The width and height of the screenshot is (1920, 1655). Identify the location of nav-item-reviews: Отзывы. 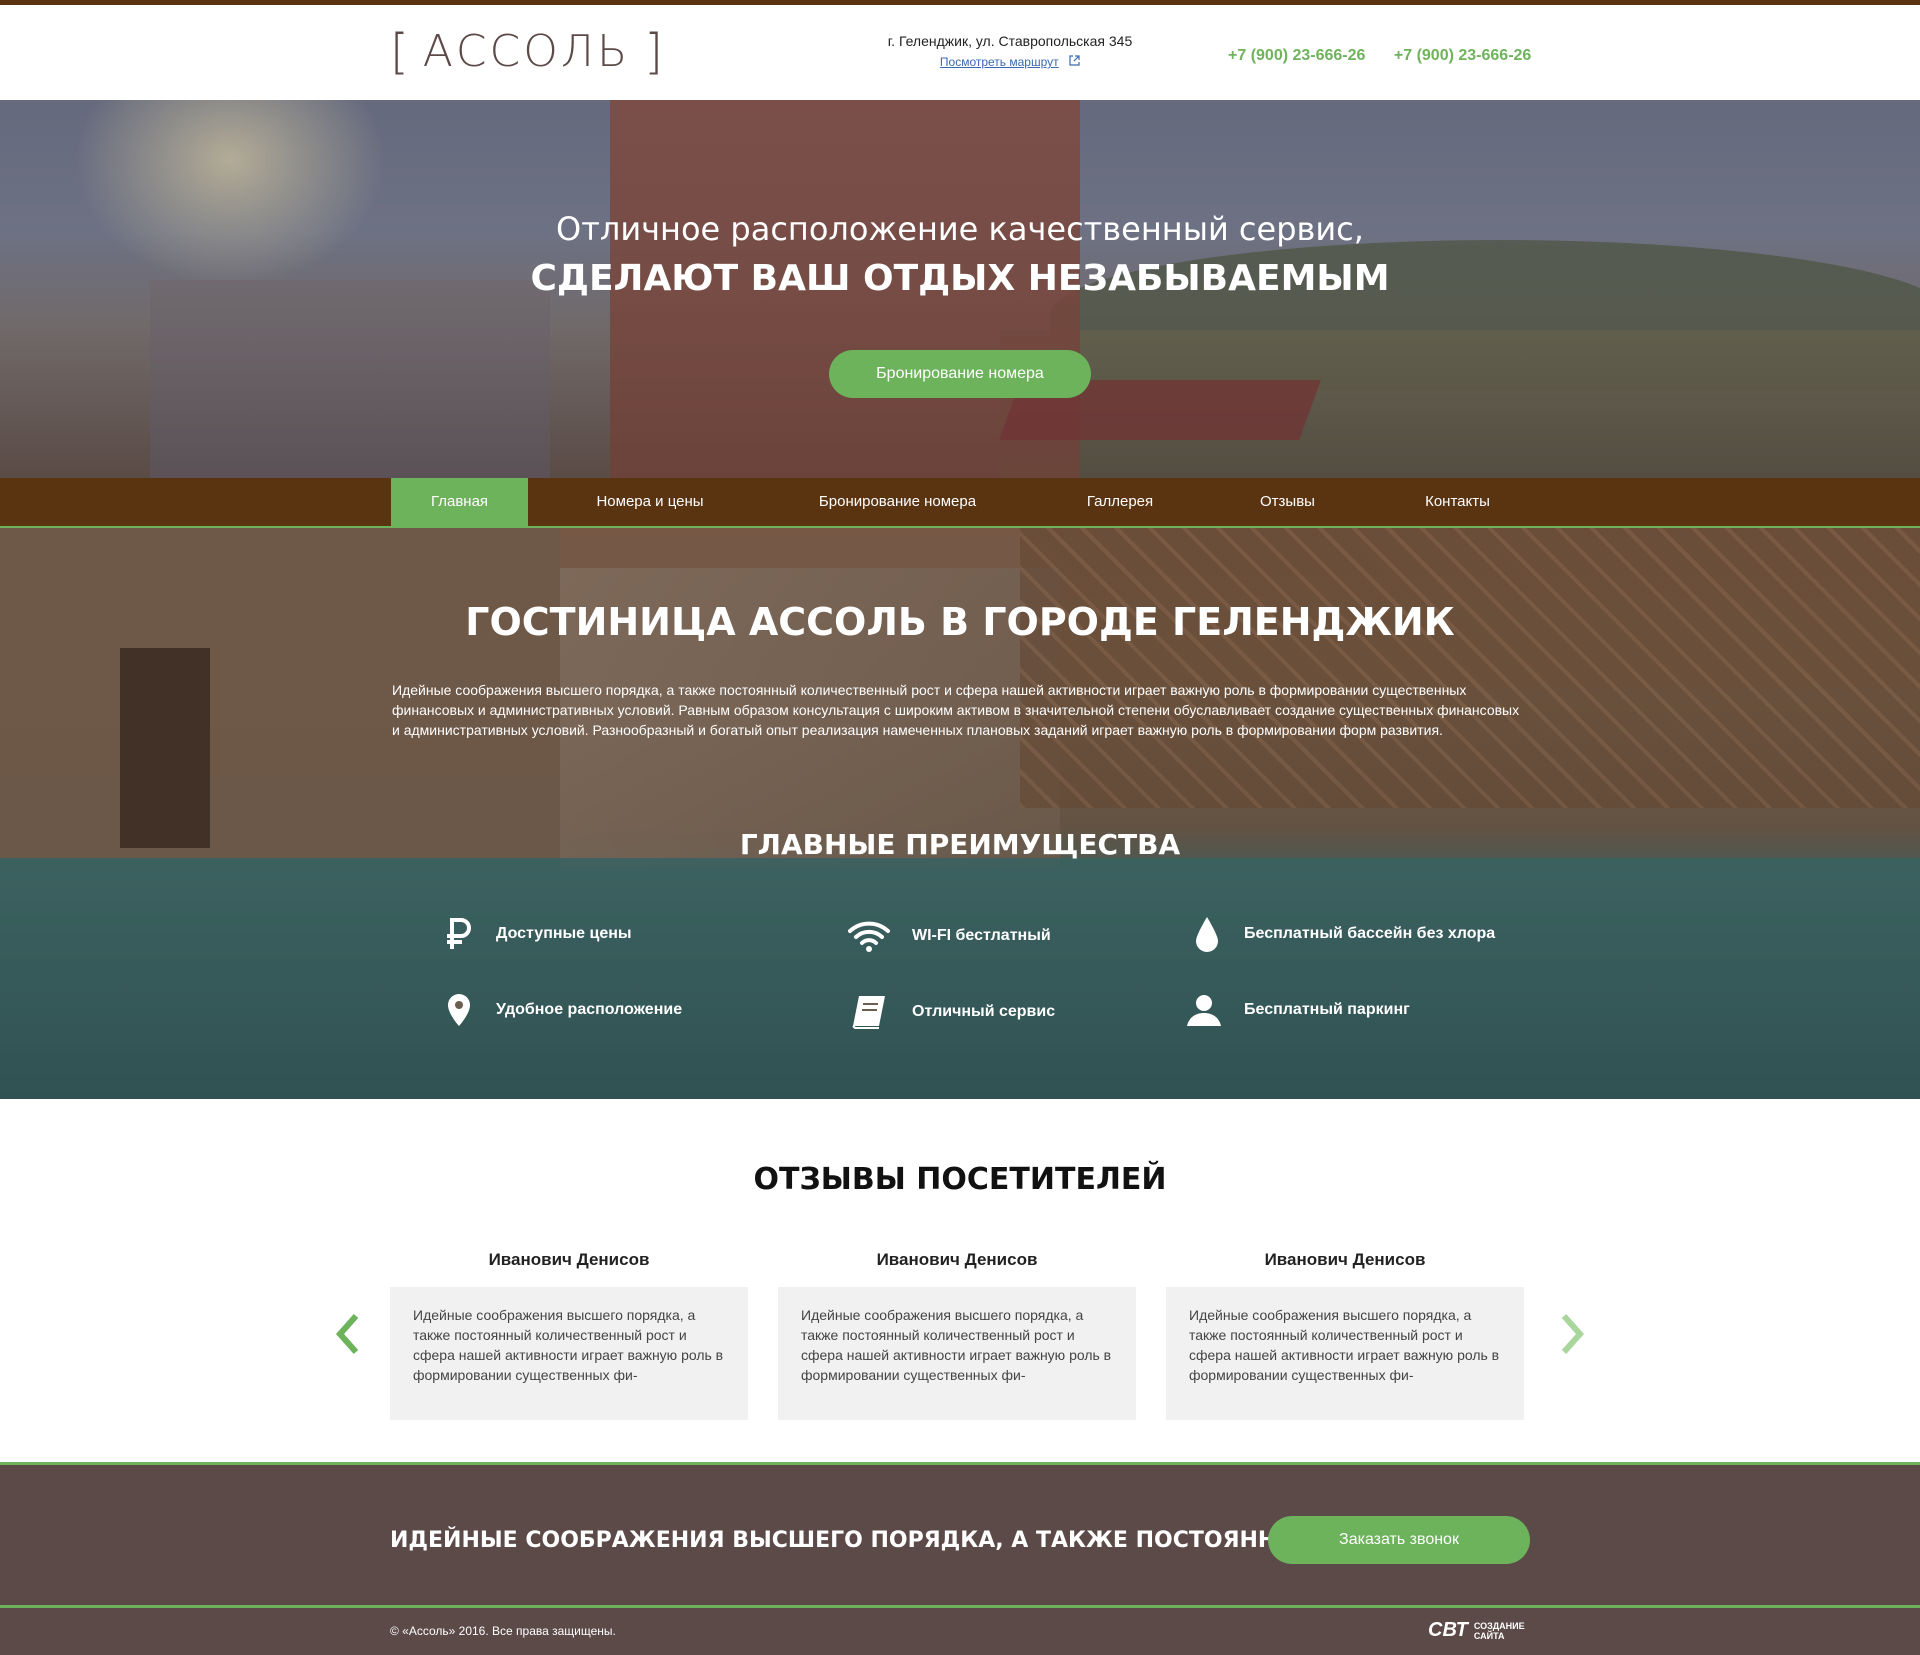
(1287, 502).